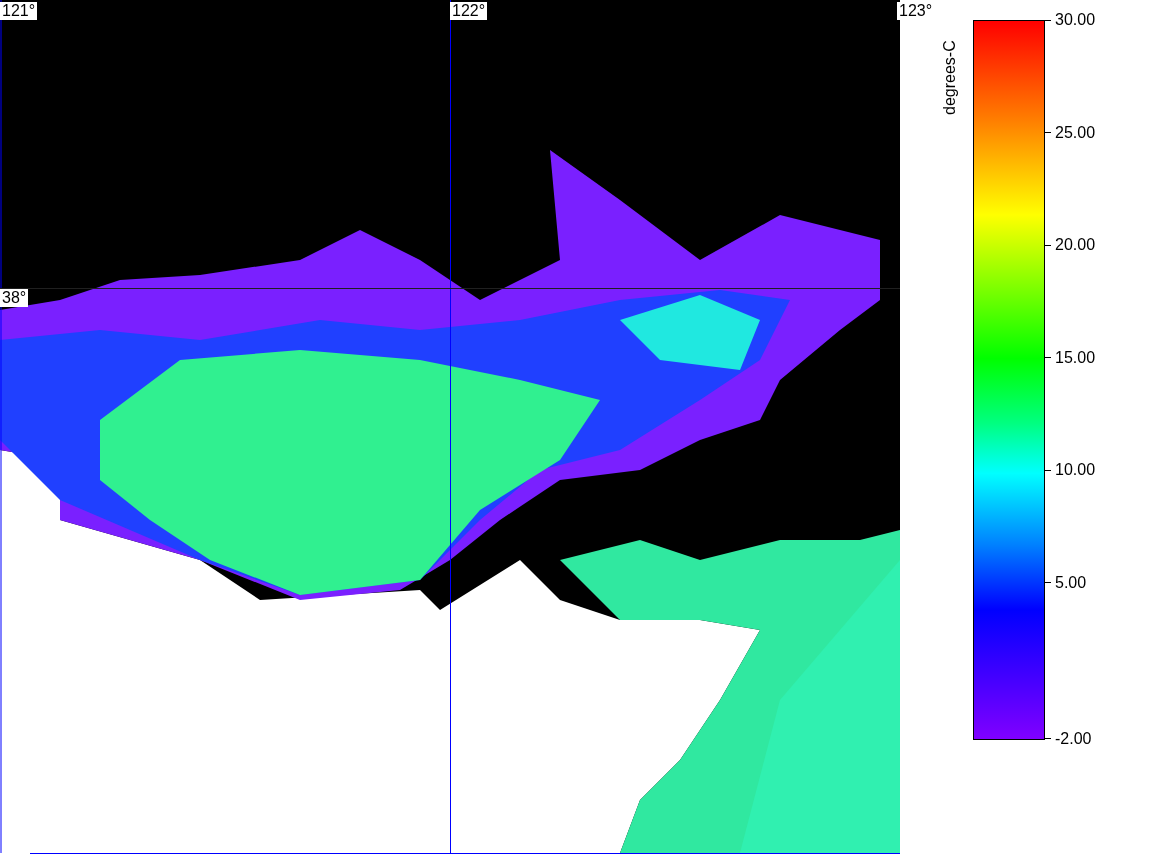 This screenshot has width=1166, height=855. Describe the element at coordinates (14, 298) in the screenshot. I see `latitude-label: 38°` at that location.